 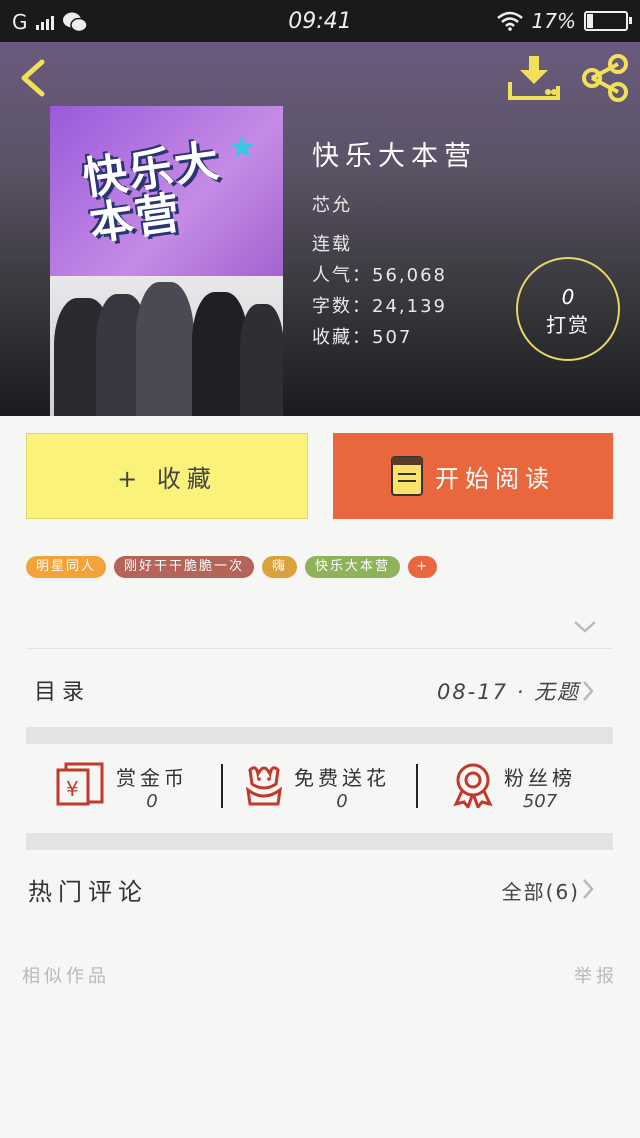 I want to click on coins-stat: ¥ 赏金币 0, so click(x=122, y=787).